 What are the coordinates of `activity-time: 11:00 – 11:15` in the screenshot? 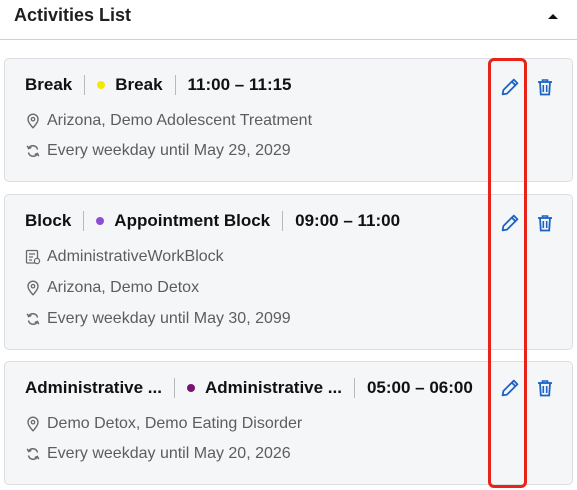 It's located at (239, 84).